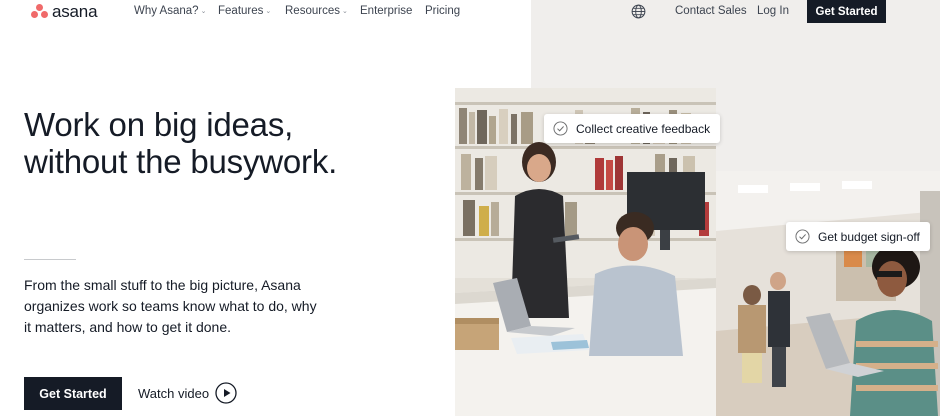  I want to click on headline-line-2: without the busywork., so click(181, 161).